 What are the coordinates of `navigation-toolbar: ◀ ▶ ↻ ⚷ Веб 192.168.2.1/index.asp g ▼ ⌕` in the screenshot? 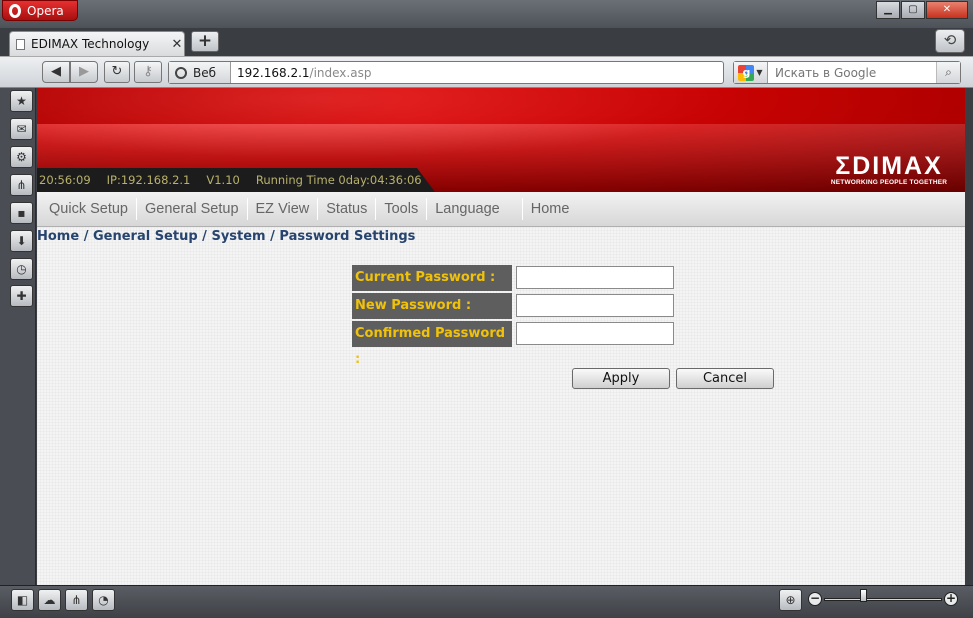 It's located at (486, 72).